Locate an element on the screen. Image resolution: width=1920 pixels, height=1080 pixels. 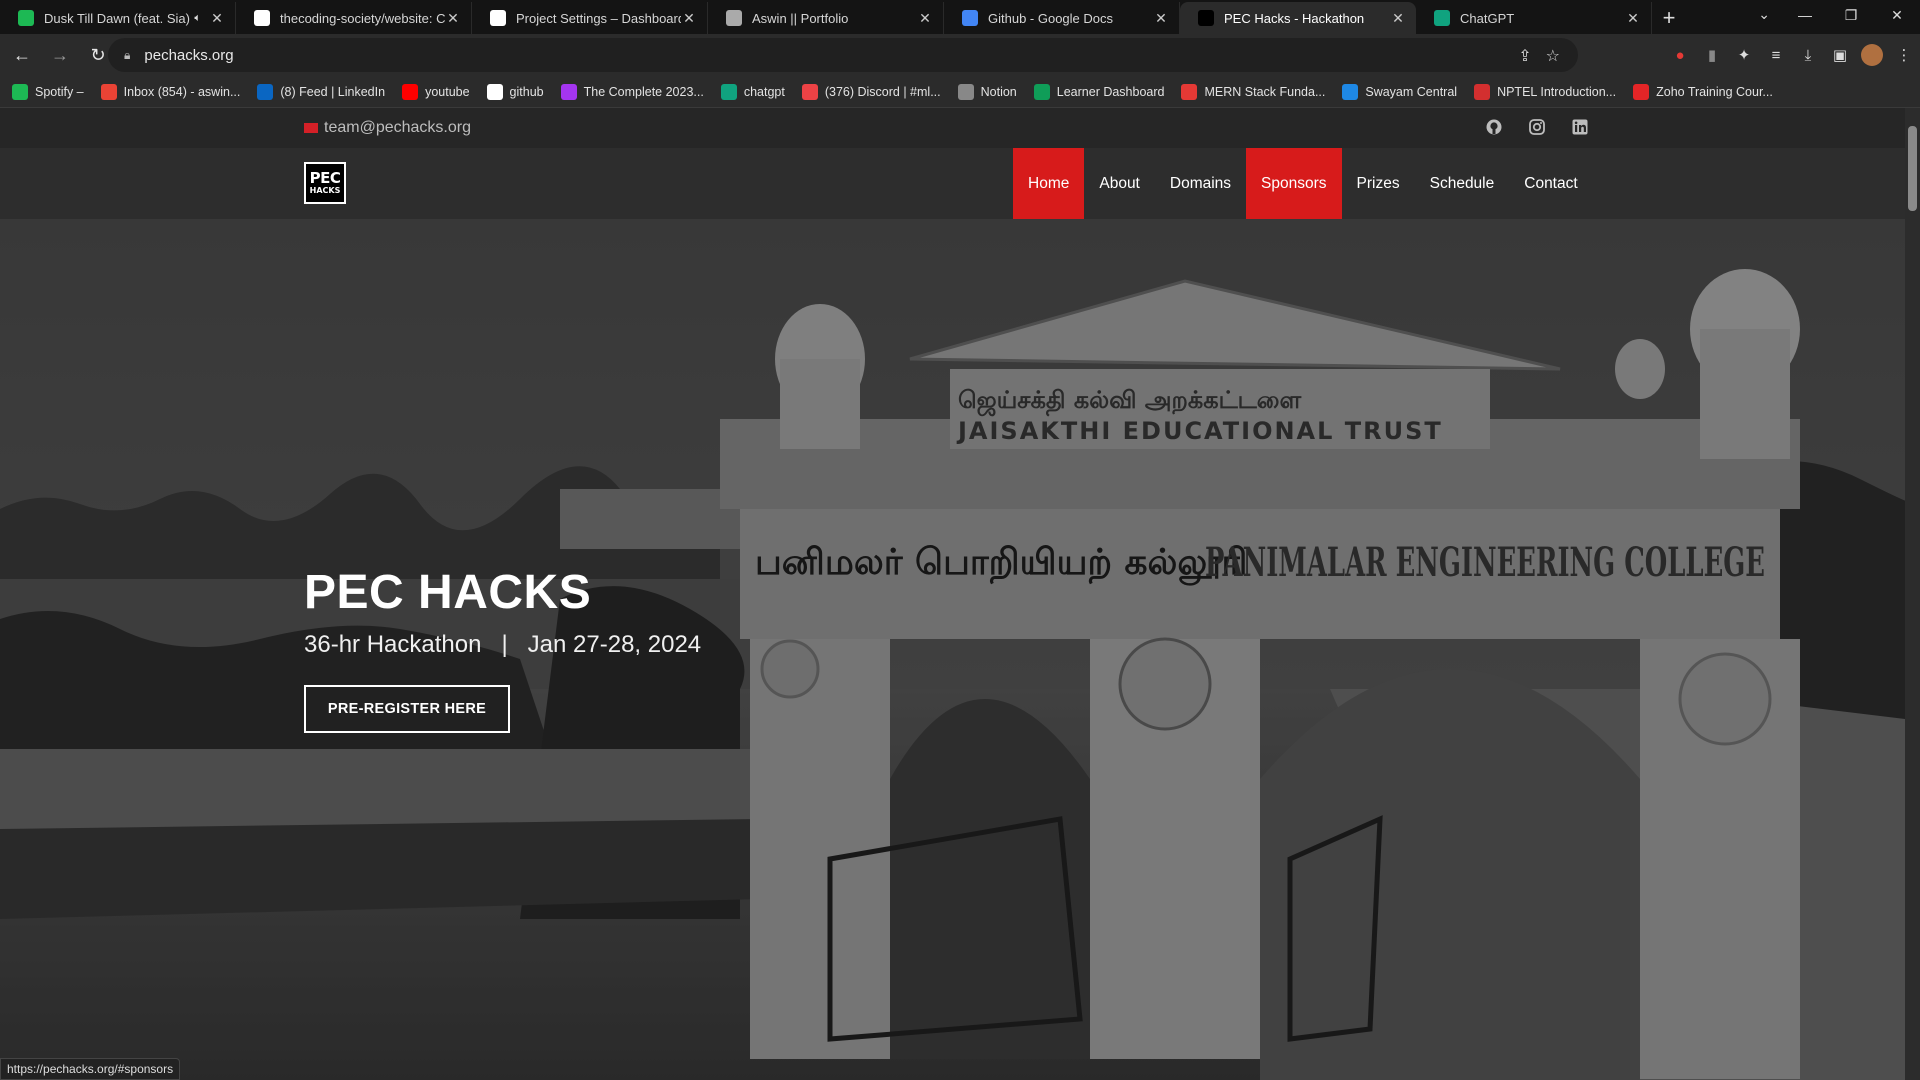
chatgpt-icon is located at coordinates (1442, 18).